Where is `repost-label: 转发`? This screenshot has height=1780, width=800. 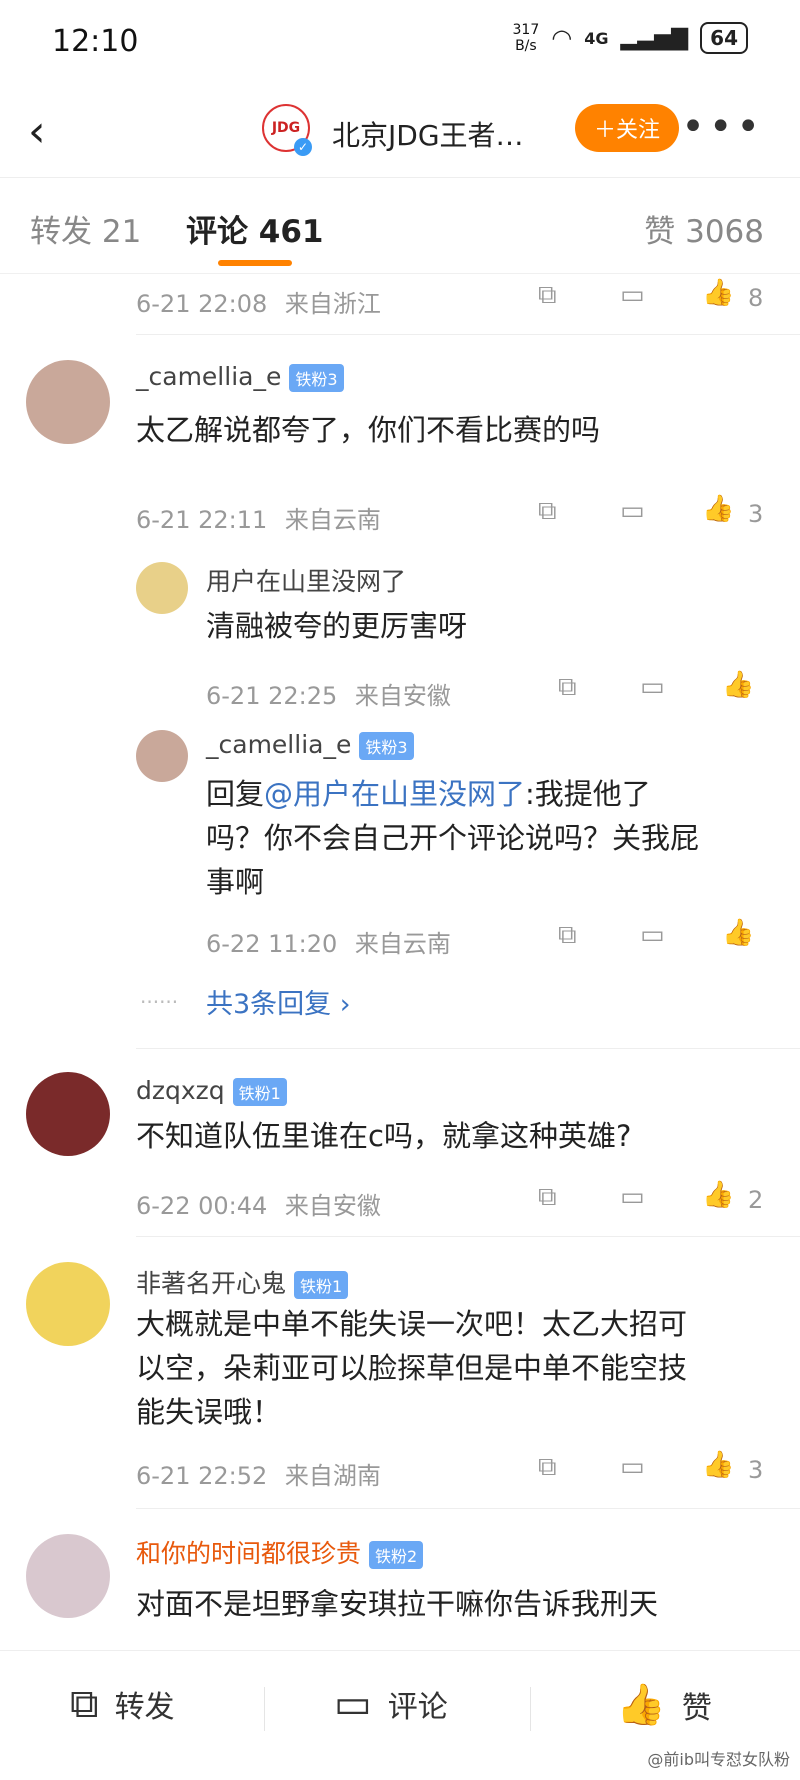
repost-label: 转发 is located at coordinates (144, 1707).